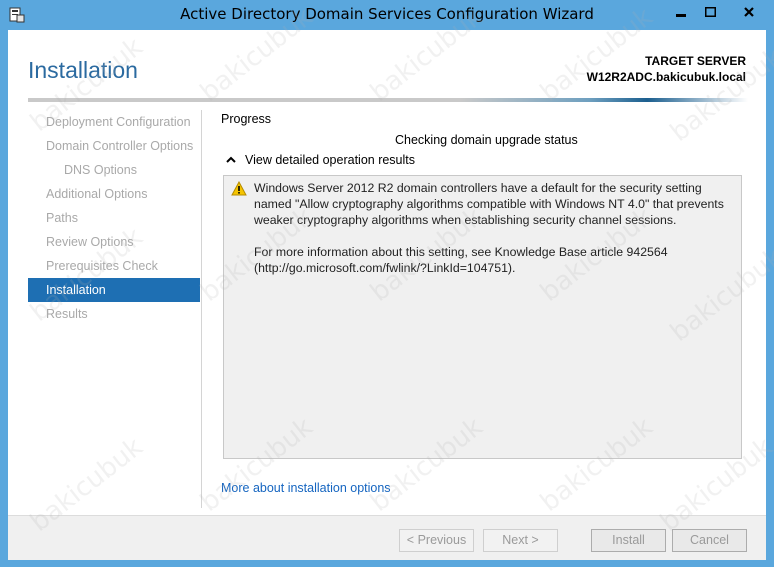  Describe the element at coordinates (387, 537) in the screenshot. I see `wizard-footer: < Previous Next > Install Cancel` at that location.